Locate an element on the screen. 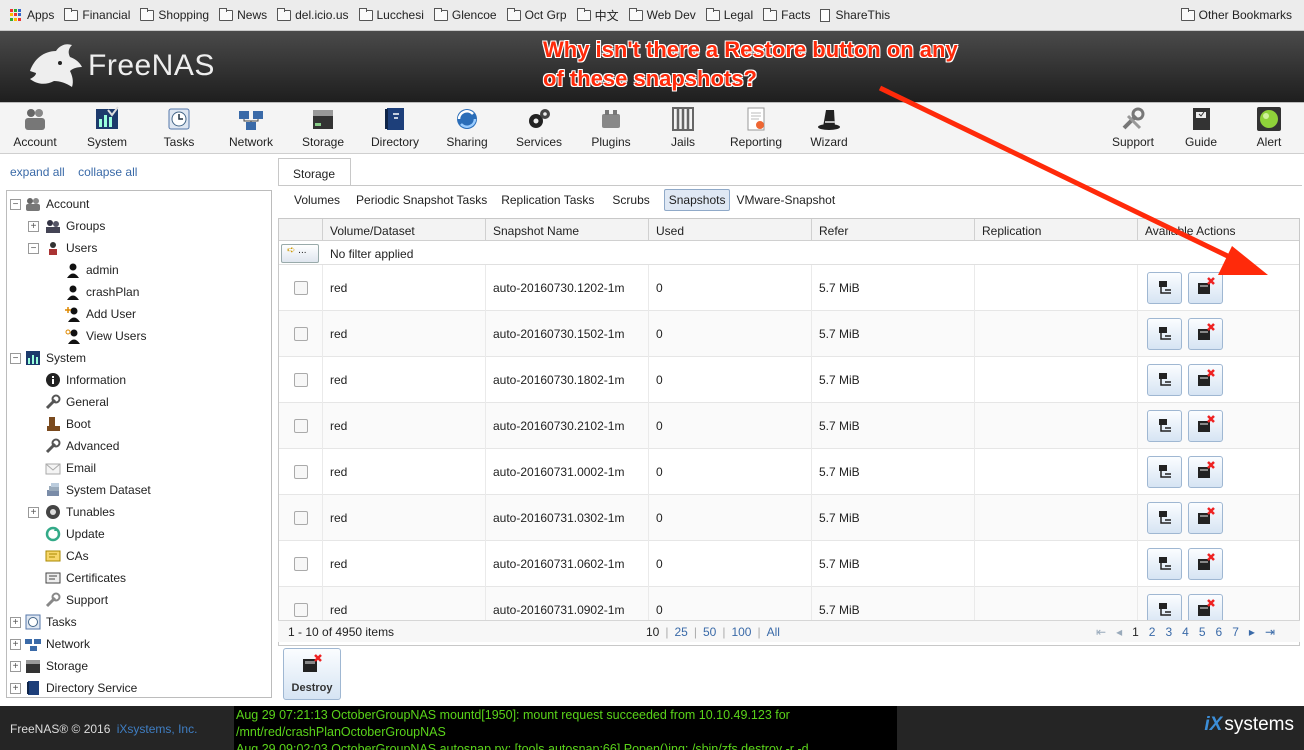 The height and width of the screenshot is (750, 1304). tab-storage: Storage is located at coordinates (314, 172).